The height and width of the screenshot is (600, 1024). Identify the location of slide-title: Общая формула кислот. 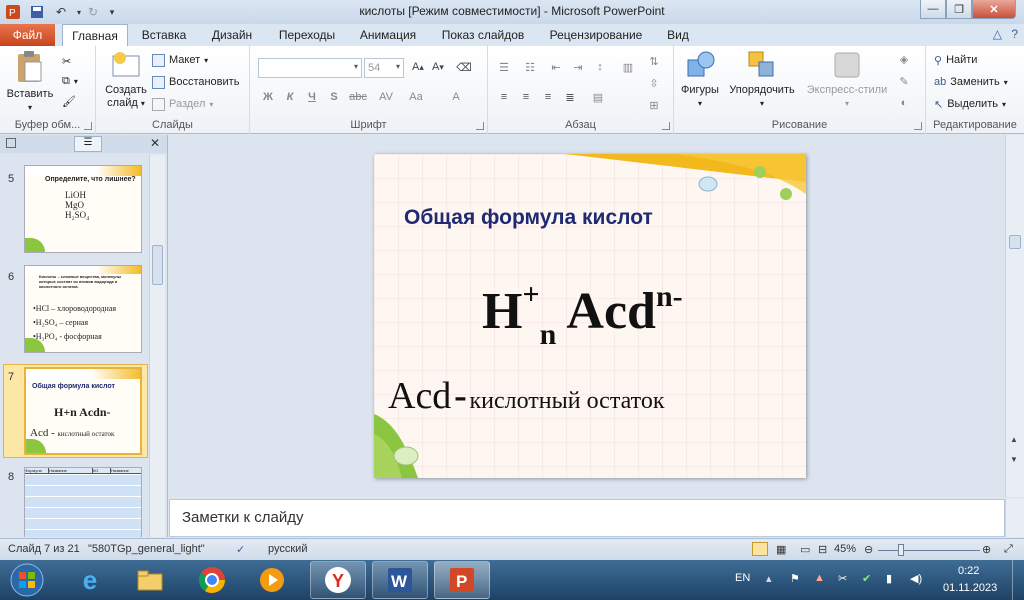
(528, 218).